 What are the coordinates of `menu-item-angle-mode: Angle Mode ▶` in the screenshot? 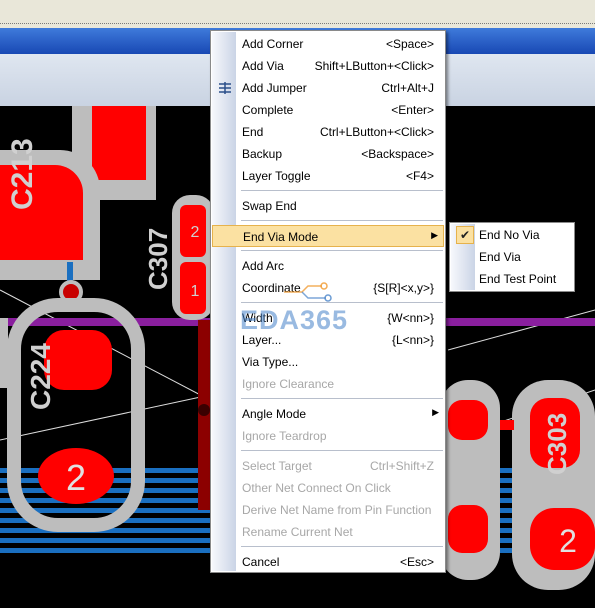 It's located at (328, 414).